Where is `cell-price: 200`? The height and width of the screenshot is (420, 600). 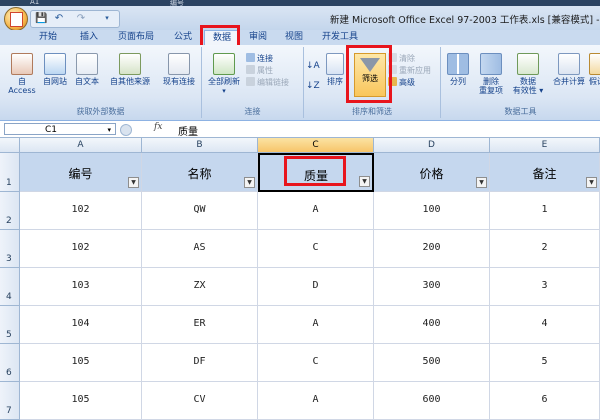
cell-price: 200 is located at coordinates (432, 249).